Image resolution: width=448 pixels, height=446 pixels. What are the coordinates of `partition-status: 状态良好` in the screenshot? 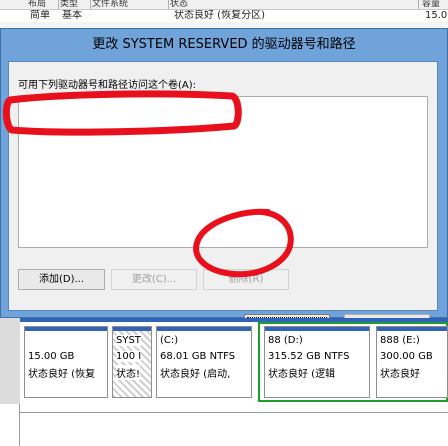 It's located at (400, 374).